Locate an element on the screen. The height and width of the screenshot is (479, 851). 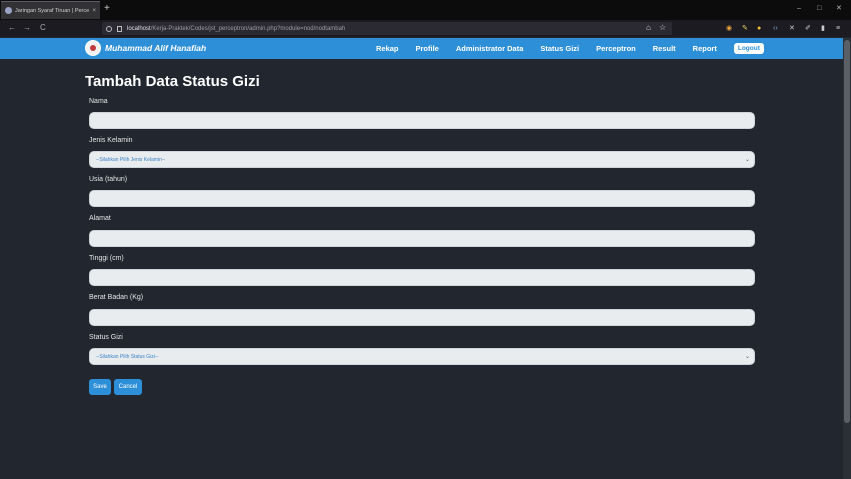
back-icon: ← is located at coordinates (12, 28).